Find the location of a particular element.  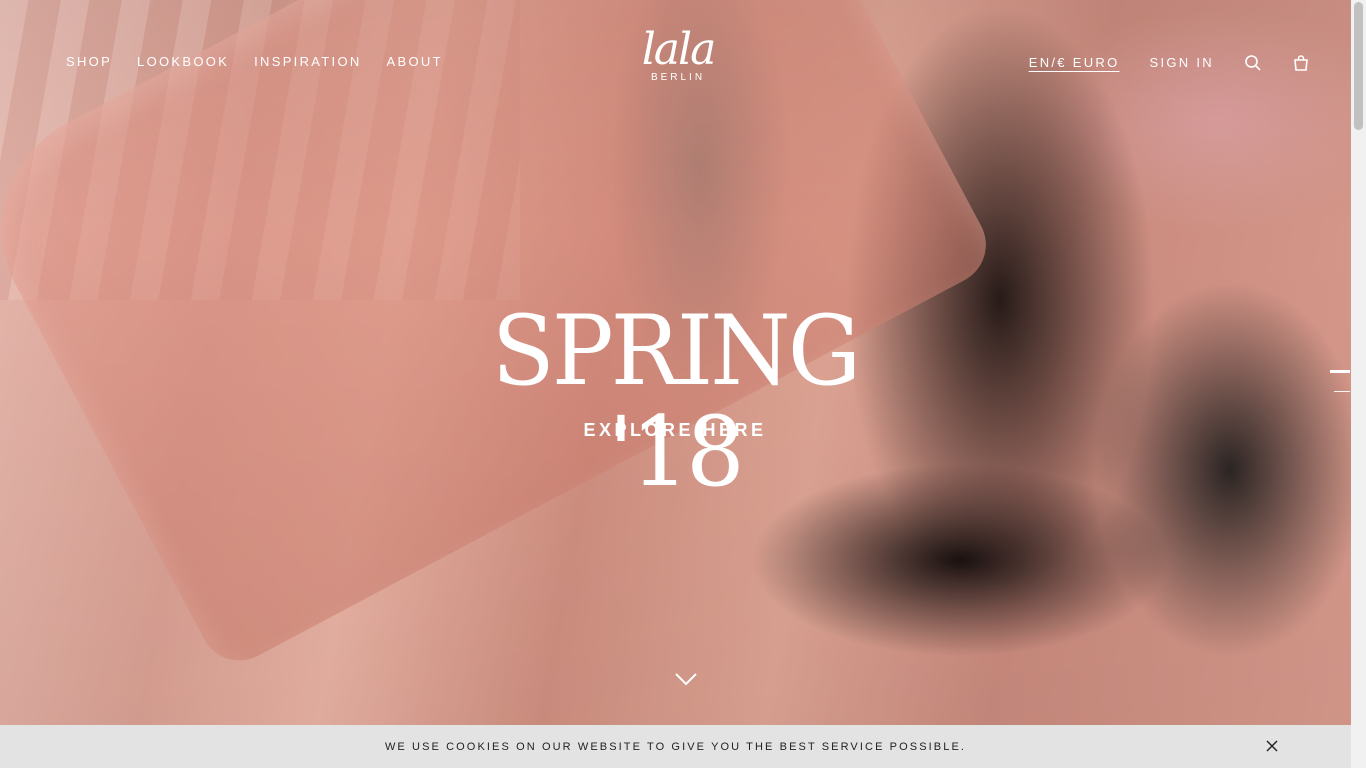

chevron-down-icon is located at coordinates (686, 679).